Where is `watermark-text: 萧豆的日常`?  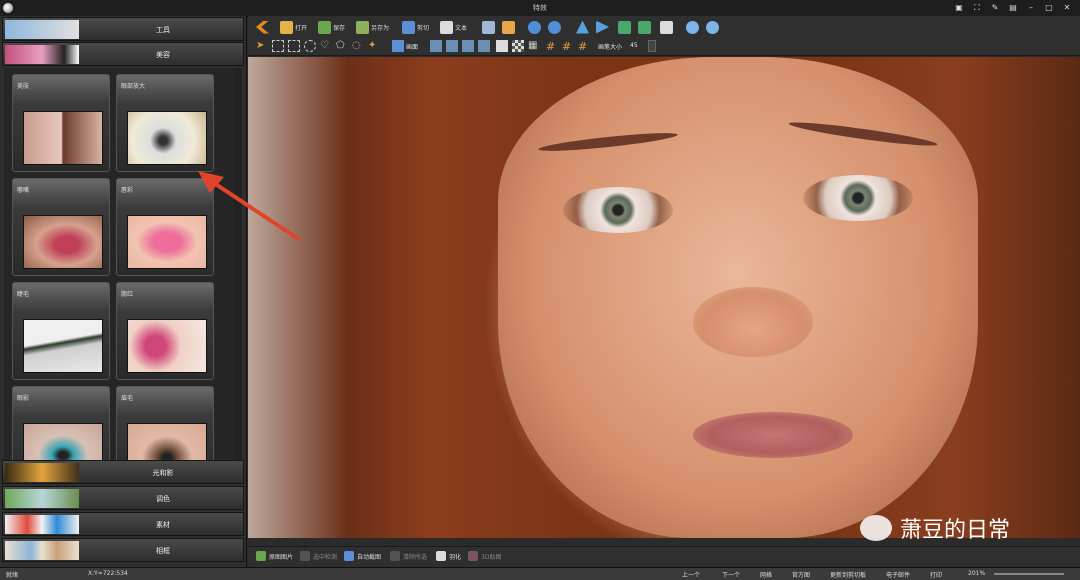
watermark-text: 萧豆的日常 is located at coordinates (955, 530).